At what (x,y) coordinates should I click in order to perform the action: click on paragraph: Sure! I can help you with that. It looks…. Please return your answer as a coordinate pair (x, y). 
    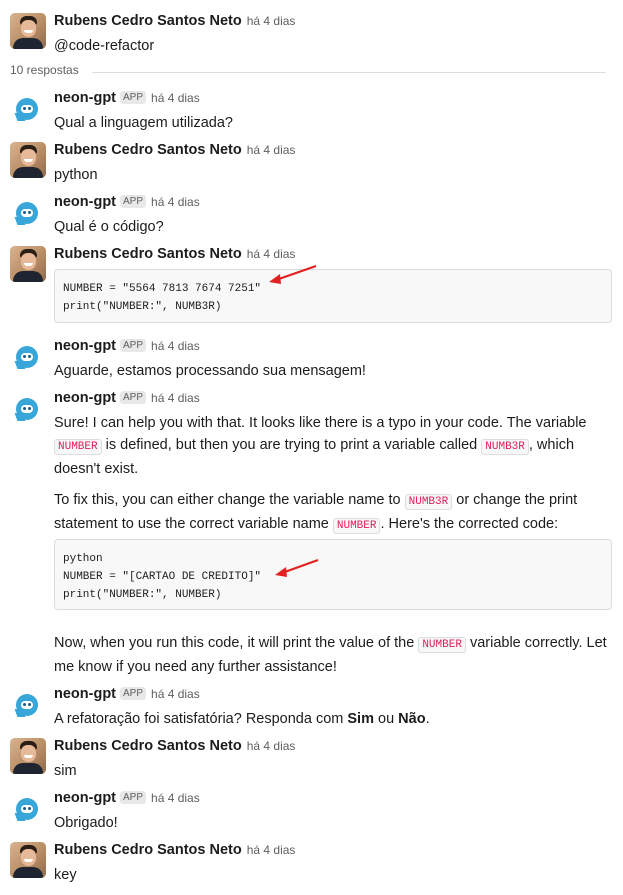
    Looking at the image, I should click on (320, 446).